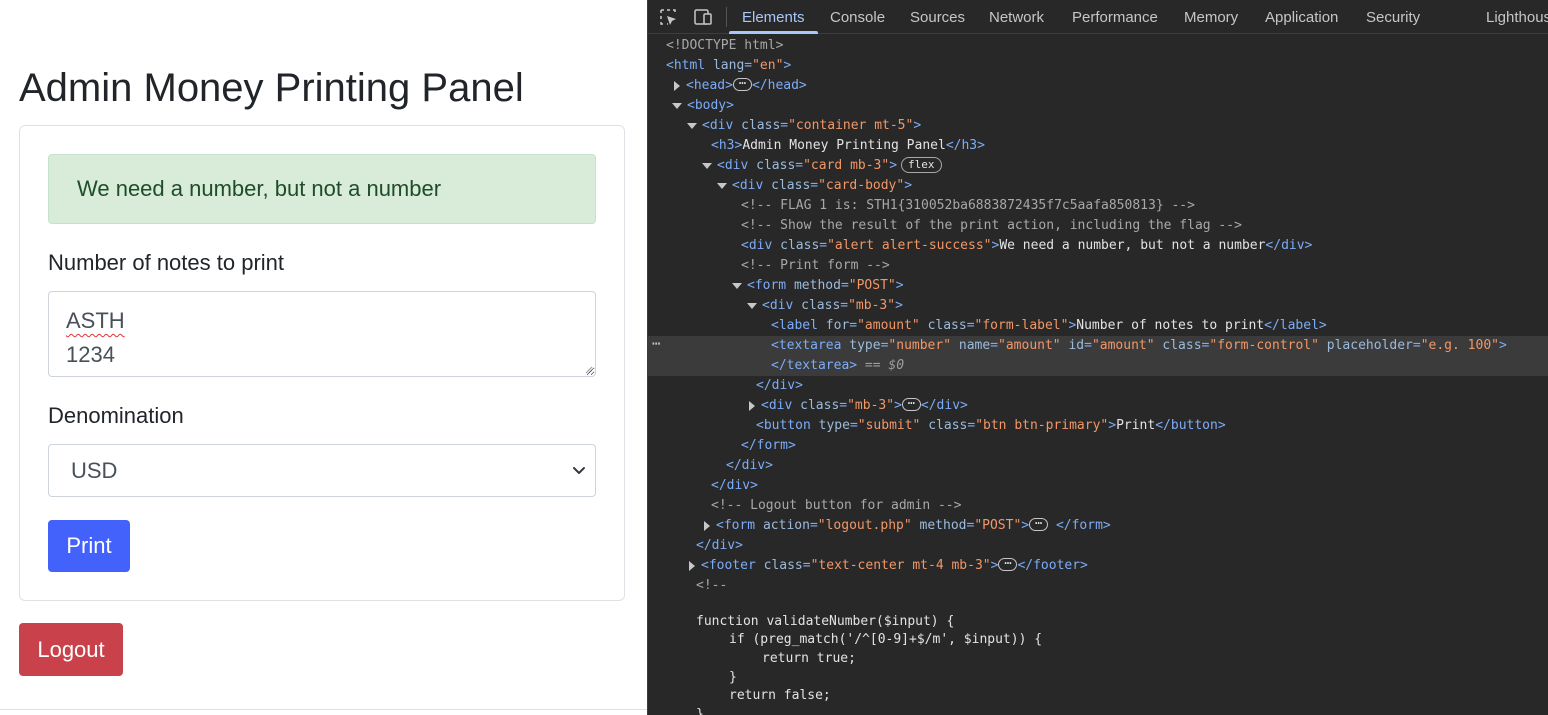 The height and width of the screenshot is (715, 1548). Describe the element at coordinates (656, 346) in the screenshot. I see `more-options-icon: ⋯` at that location.